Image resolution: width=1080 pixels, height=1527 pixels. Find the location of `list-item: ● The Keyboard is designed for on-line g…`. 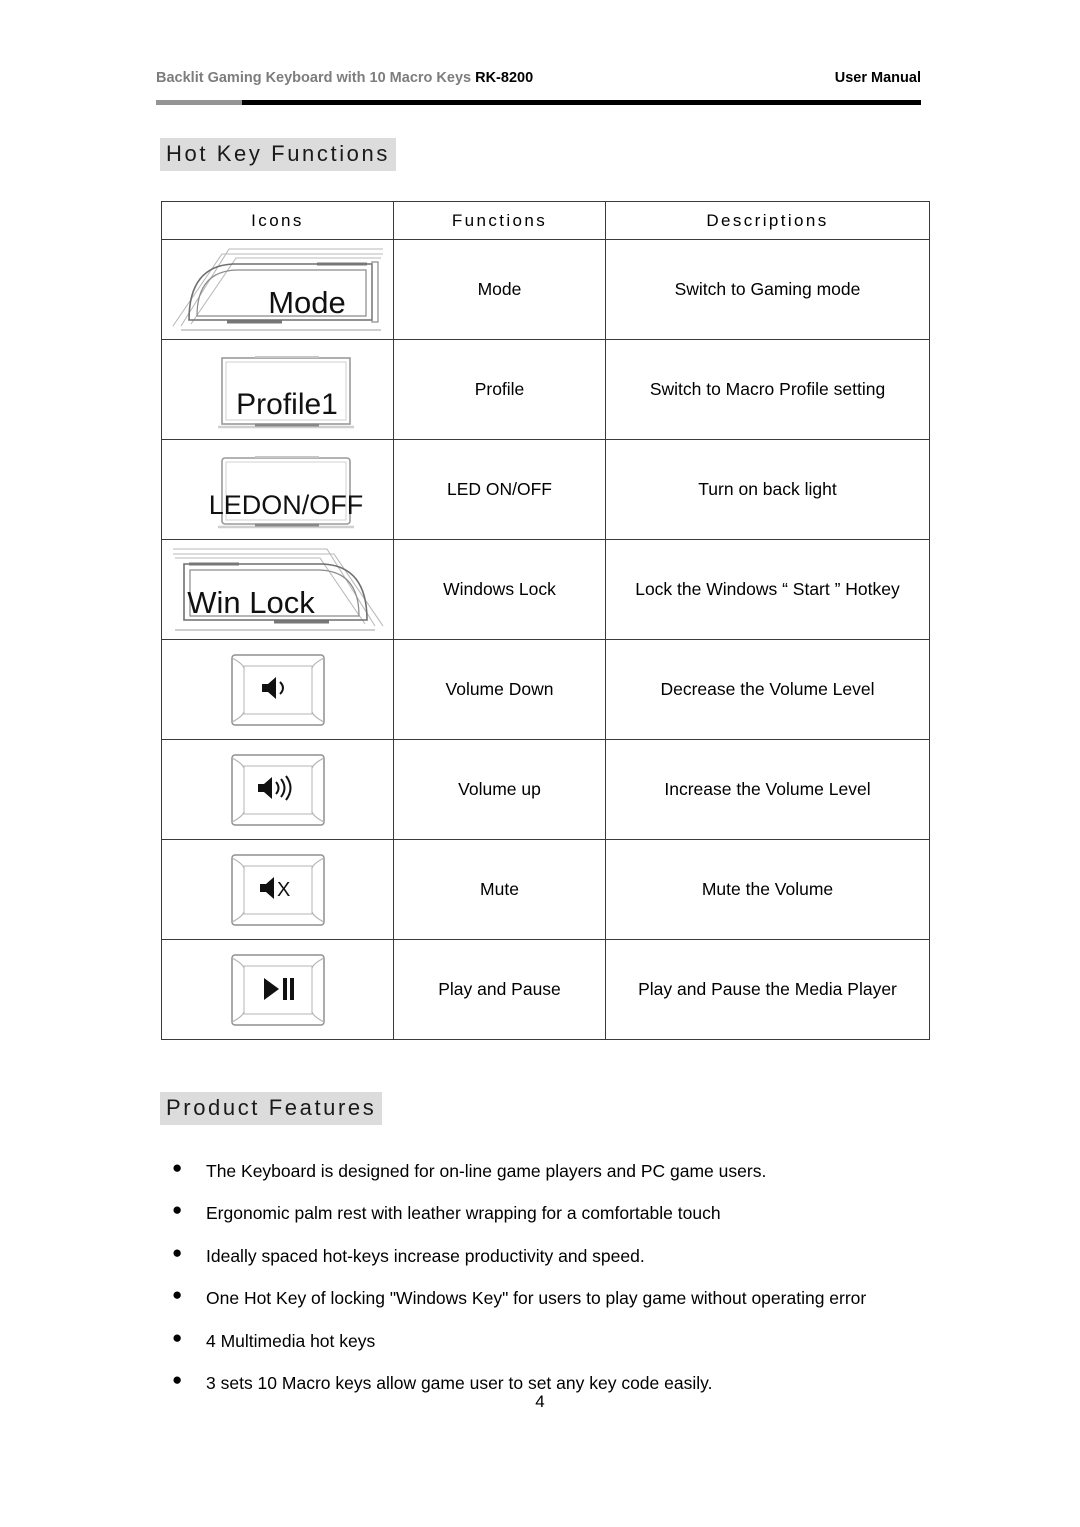

list-item: ● The Keyboard is designed for on-line g… is located at coordinates (544, 1171).